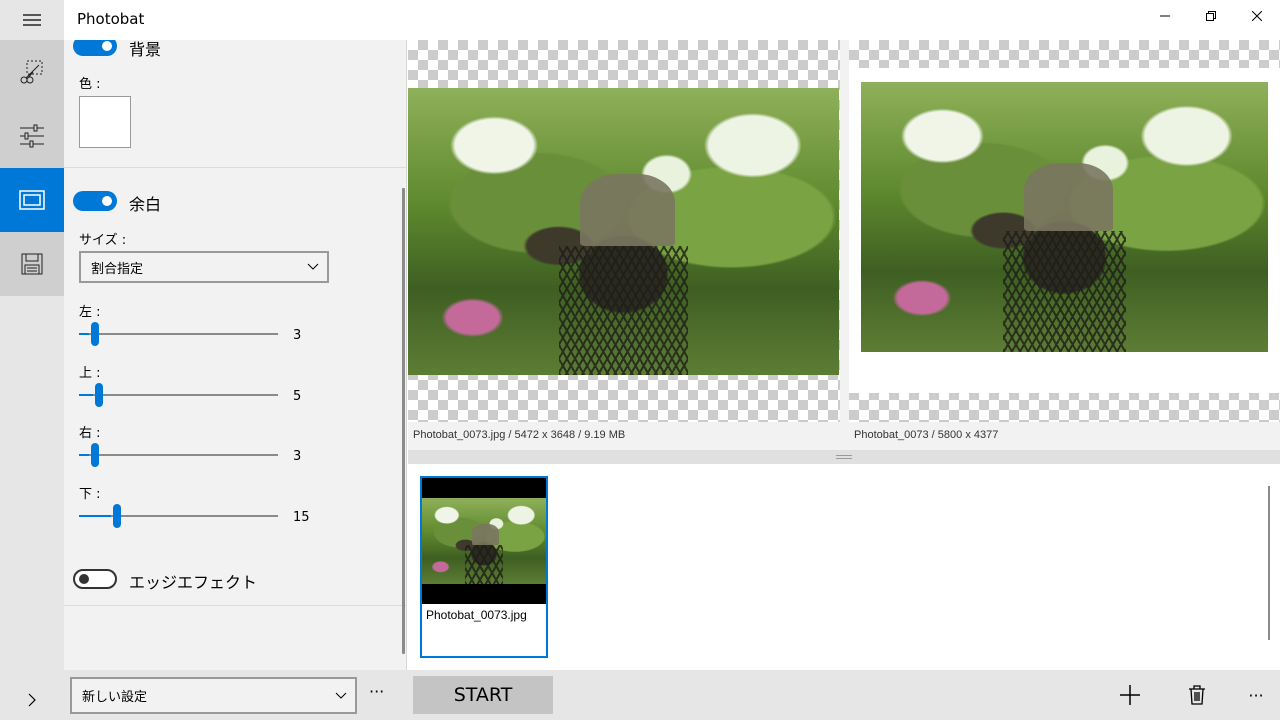 This screenshot has height=720, width=1280. Describe the element at coordinates (178, 455) in the screenshot. I see `margin-right-slider` at that location.